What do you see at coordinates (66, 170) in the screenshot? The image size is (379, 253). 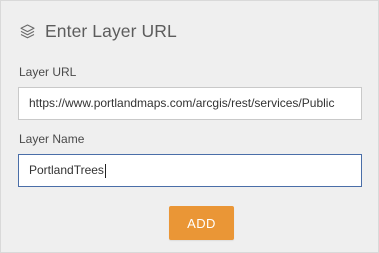 I see `layer-name-value: PortlandTrees` at bounding box center [66, 170].